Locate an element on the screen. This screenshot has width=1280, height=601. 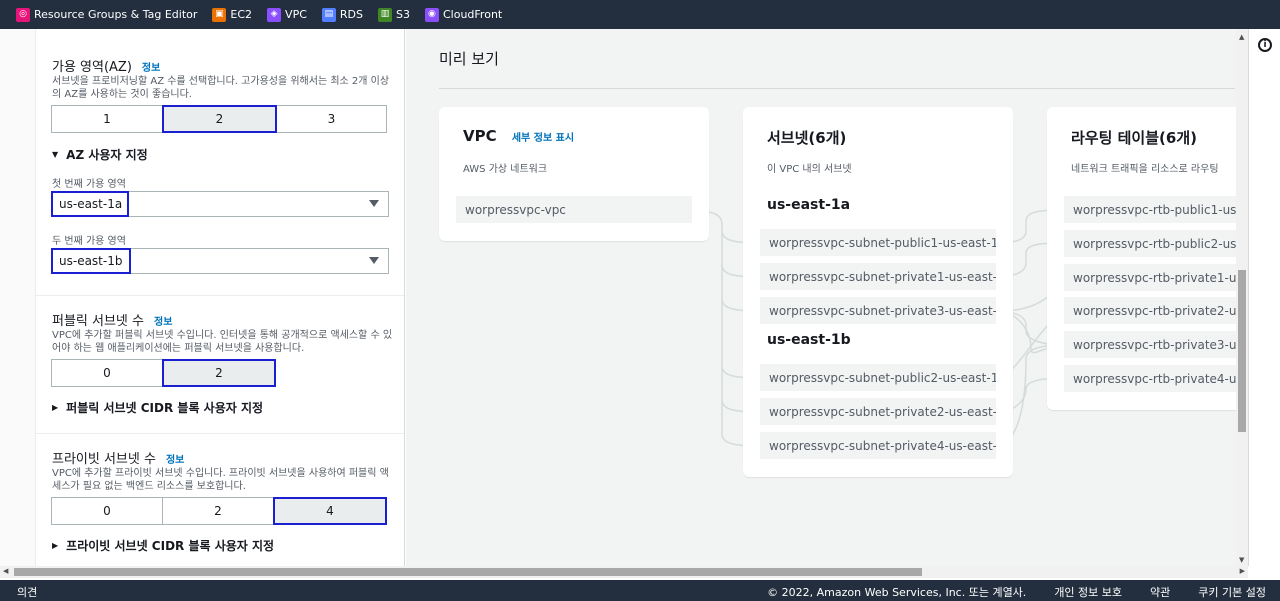
privacy-link: 개인 정보 보호 is located at coordinates (1088, 592).